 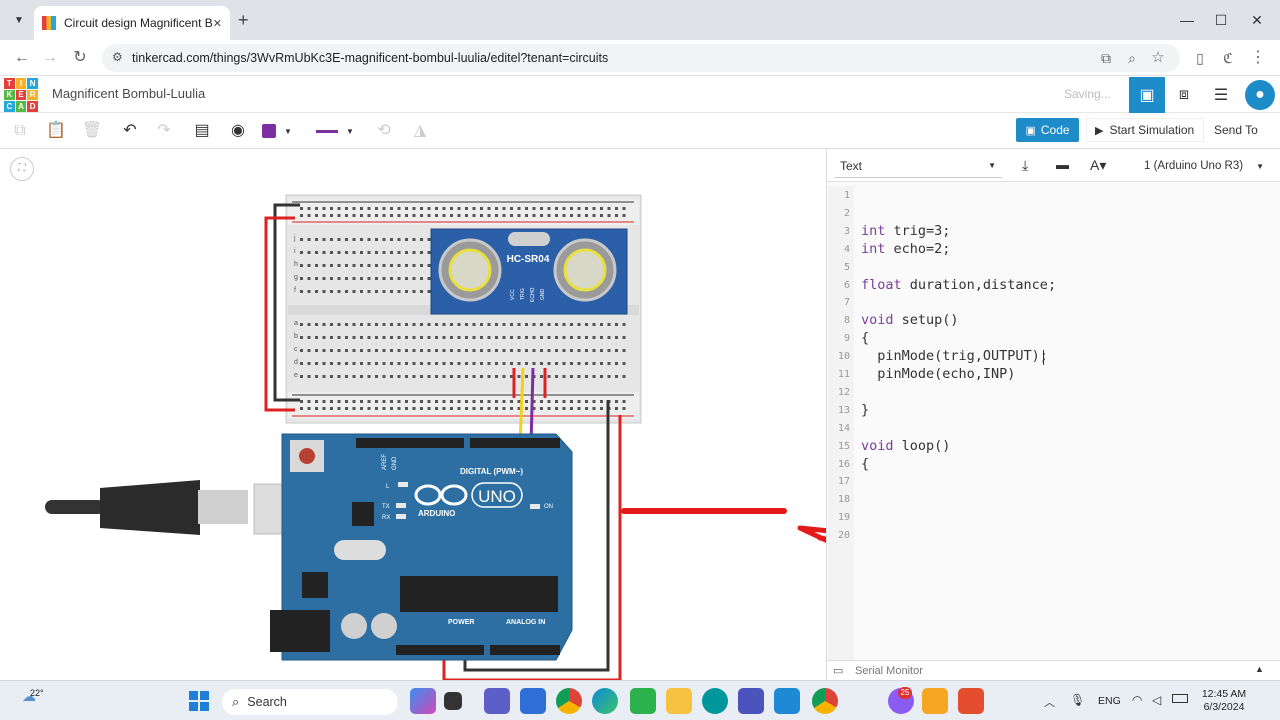 I want to click on code-button: ▣ Code, so click(x=1047, y=130).